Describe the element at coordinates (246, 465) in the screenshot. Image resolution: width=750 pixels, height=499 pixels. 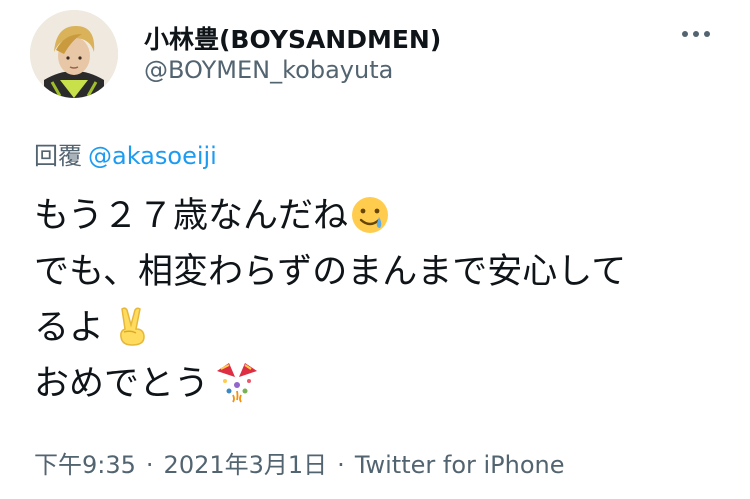
I see `tweet-date: 2021年3月1日` at that location.